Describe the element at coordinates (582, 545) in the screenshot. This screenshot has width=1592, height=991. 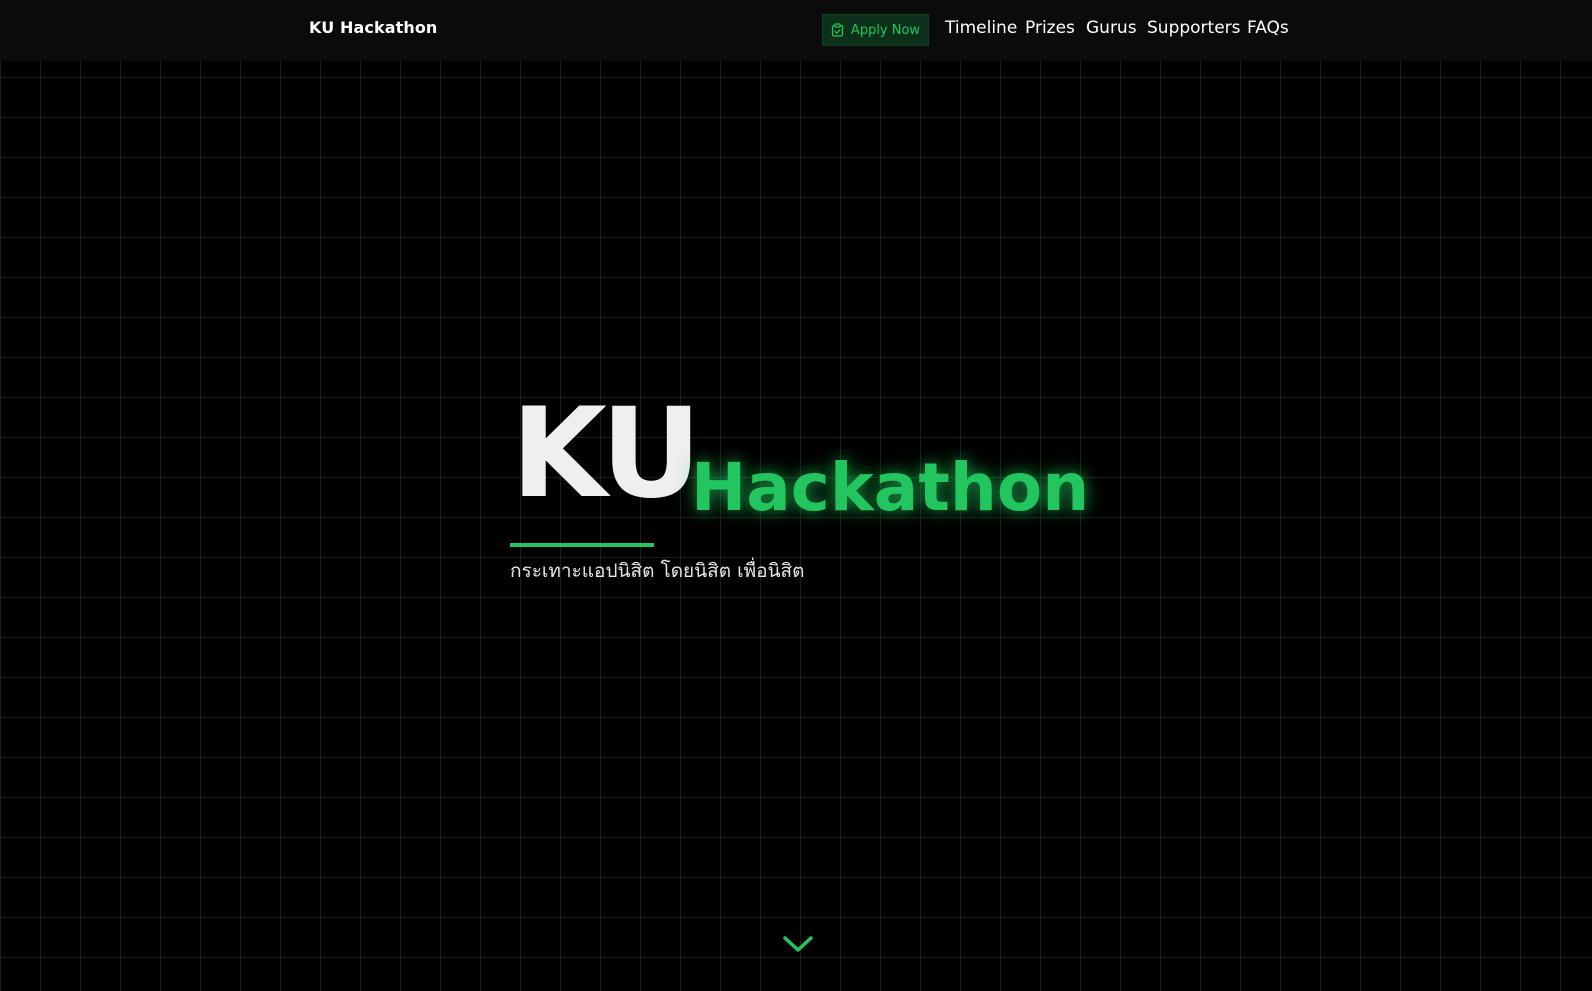
I see `hero-underline` at that location.